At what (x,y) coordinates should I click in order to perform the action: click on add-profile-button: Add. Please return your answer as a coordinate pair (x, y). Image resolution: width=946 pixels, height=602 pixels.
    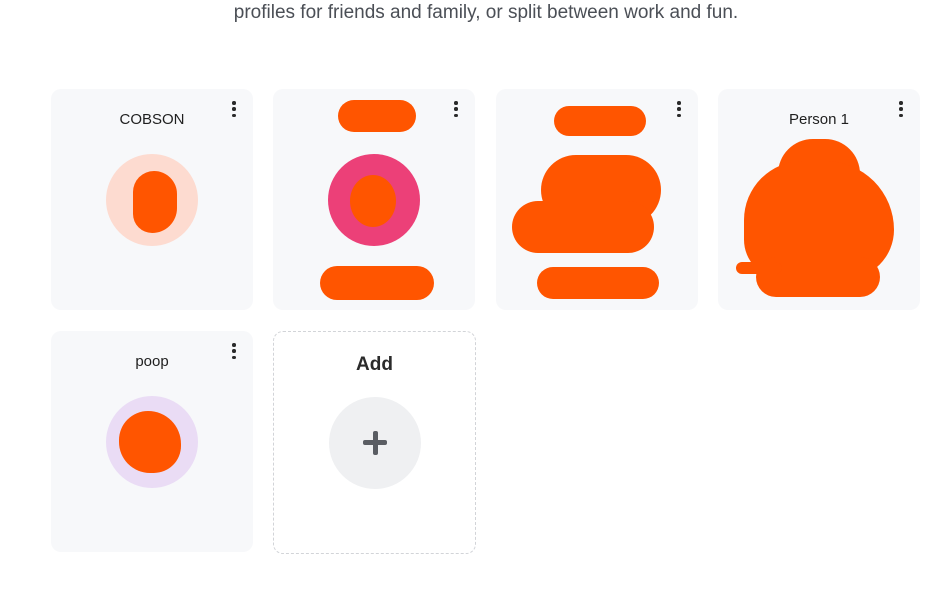
    Looking at the image, I should click on (374, 442).